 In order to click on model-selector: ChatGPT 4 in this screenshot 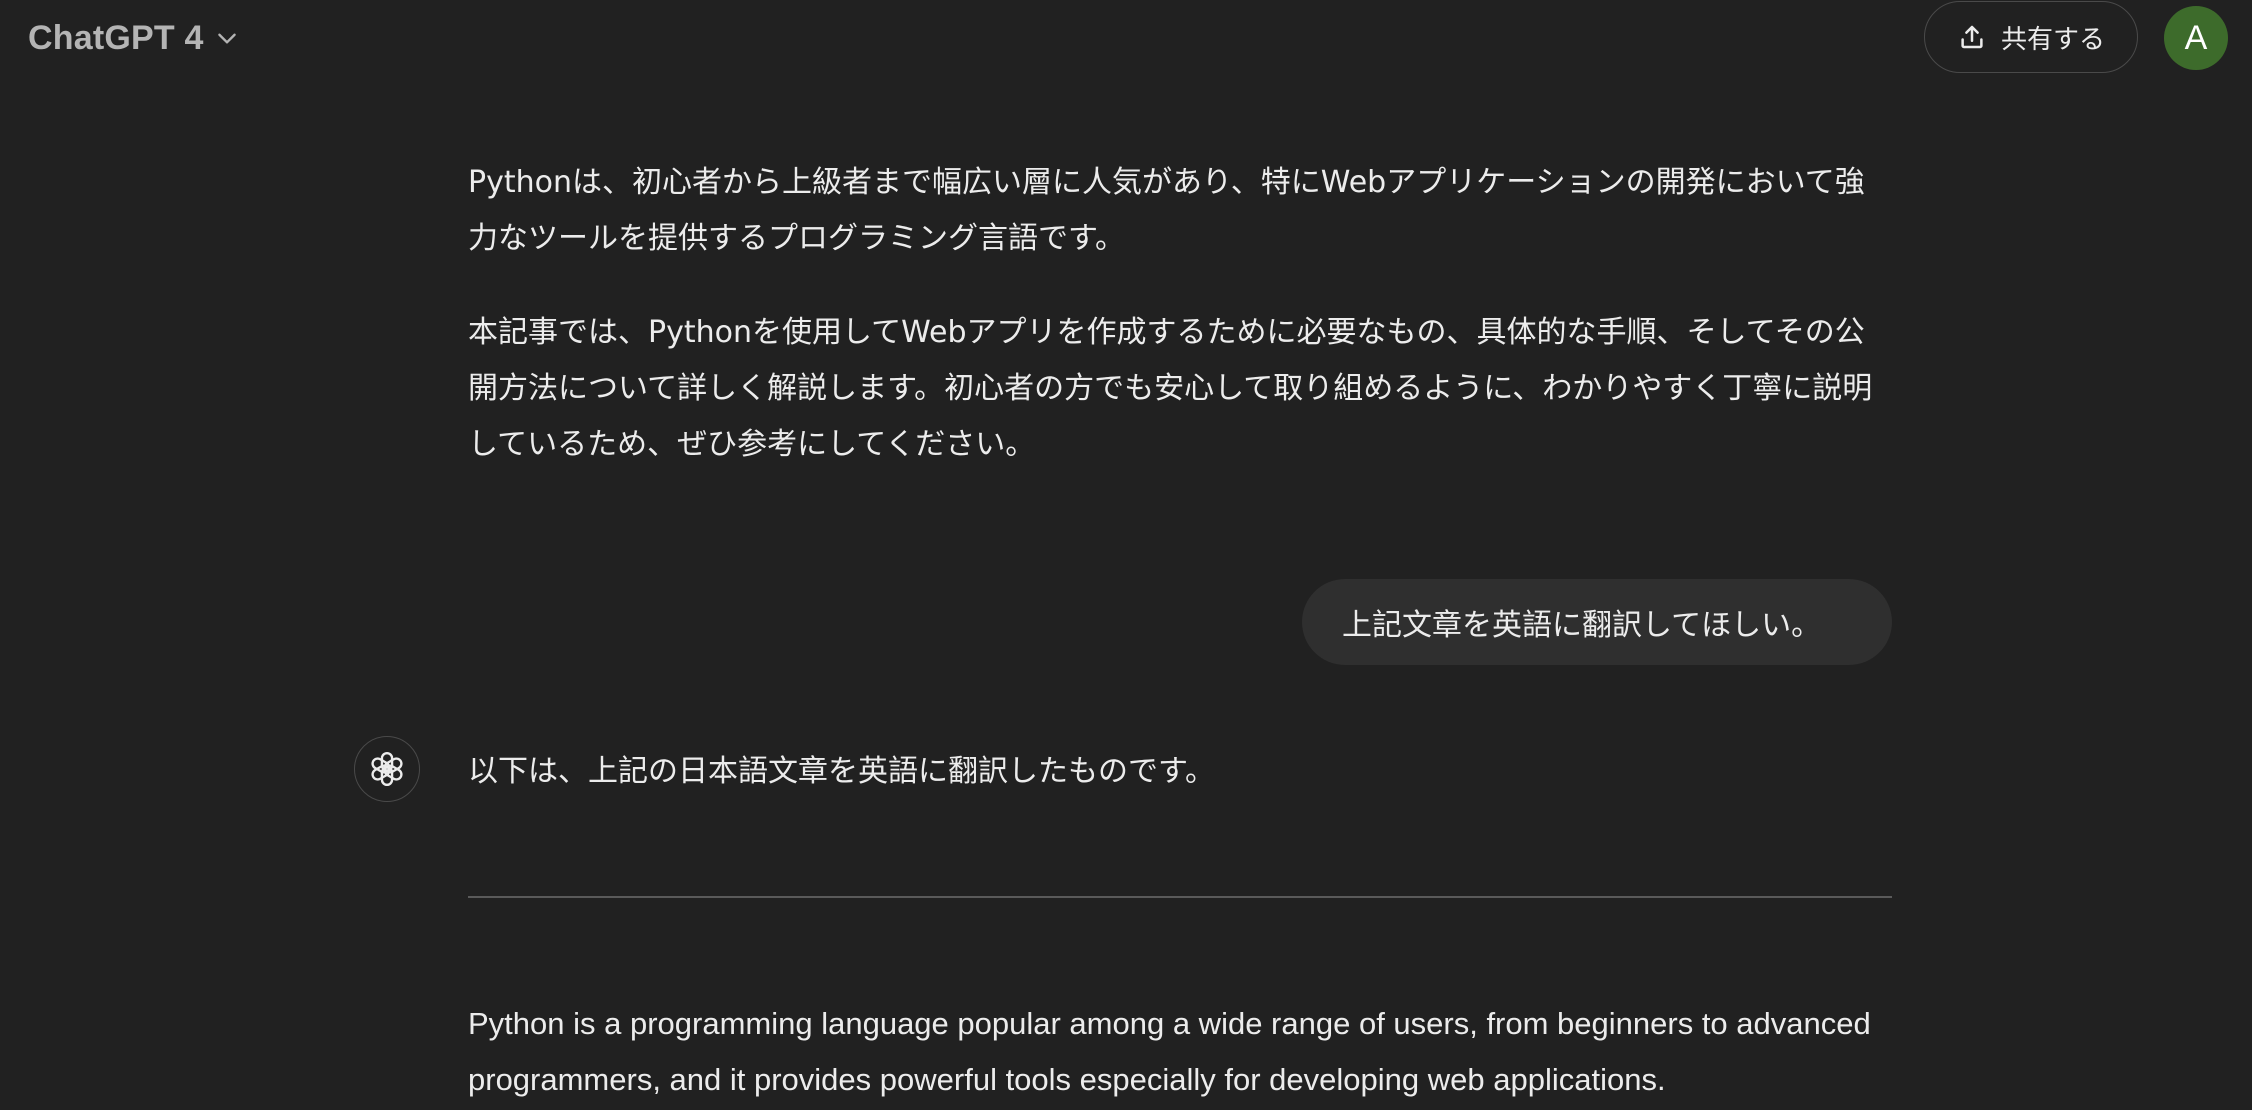, I will do `click(134, 38)`.